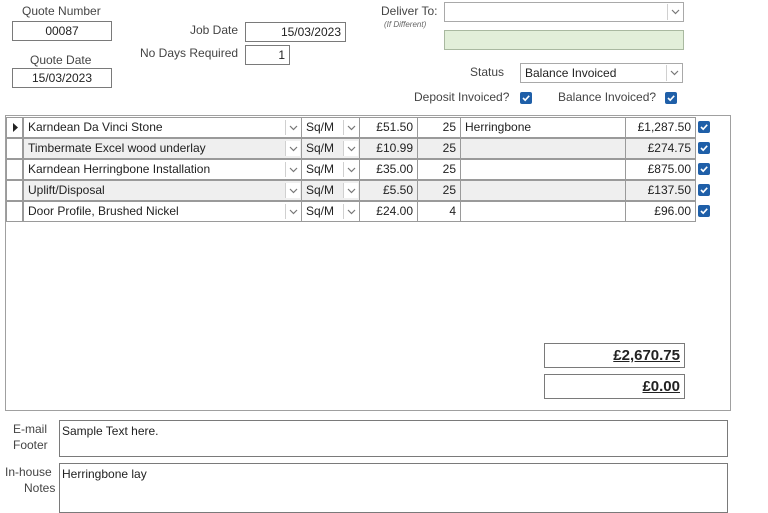  What do you see at coordinates (295, 32) in the screenshot?
I see `job-date-field: 15/03/2023` at bounding box center [295, 32].